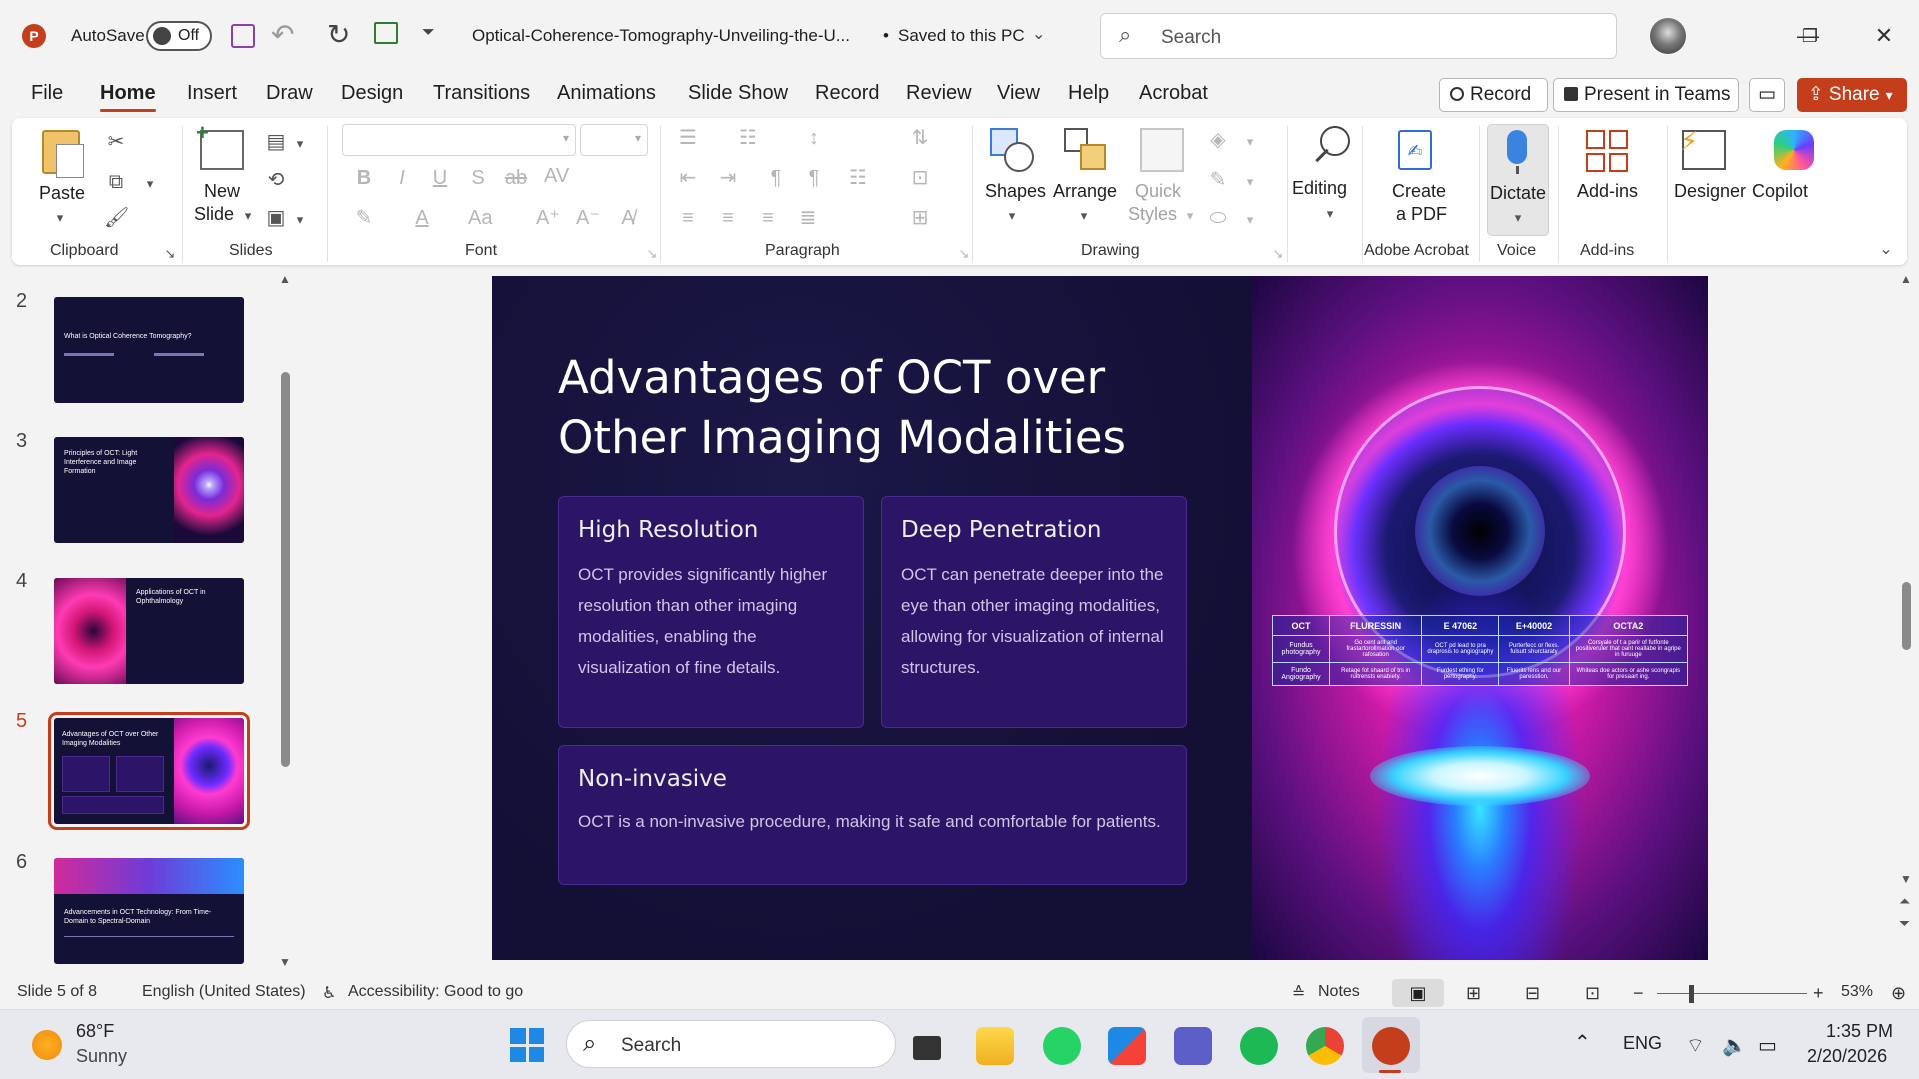 The width and height of the screenshot is (1919, 1079). Describe the element at coordinates (1218, 180) in the screenshot. I see `shape-outline-icon: ✎` at that location.